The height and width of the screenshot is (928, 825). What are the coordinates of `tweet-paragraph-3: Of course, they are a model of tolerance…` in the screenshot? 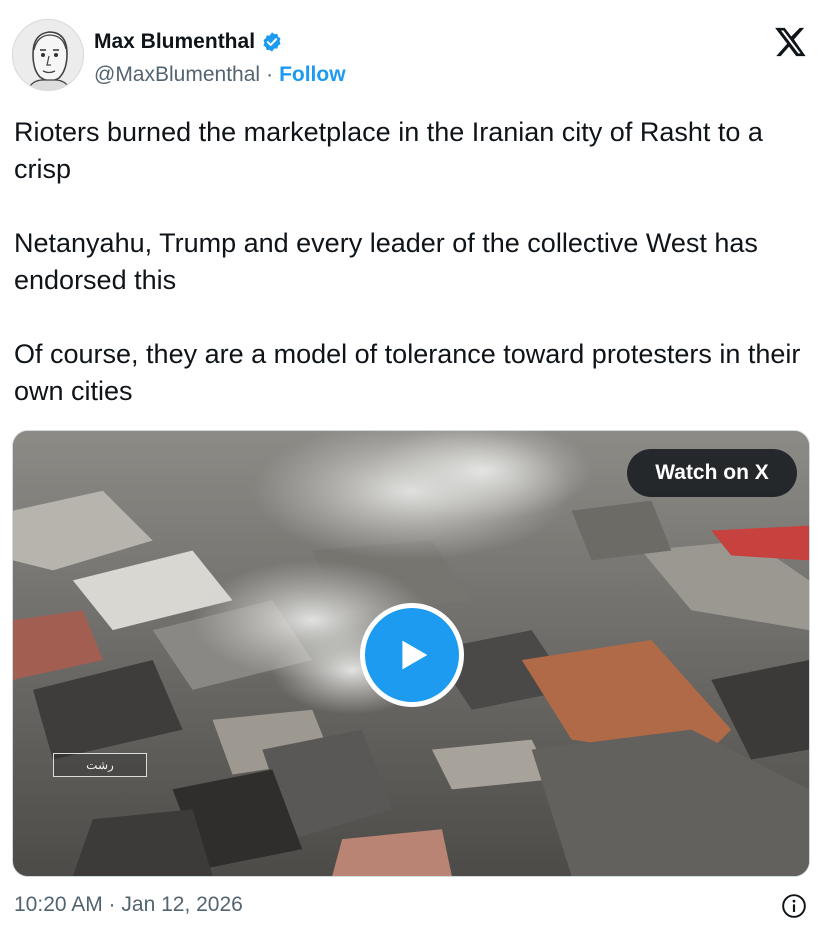 It's located at (407, 372).